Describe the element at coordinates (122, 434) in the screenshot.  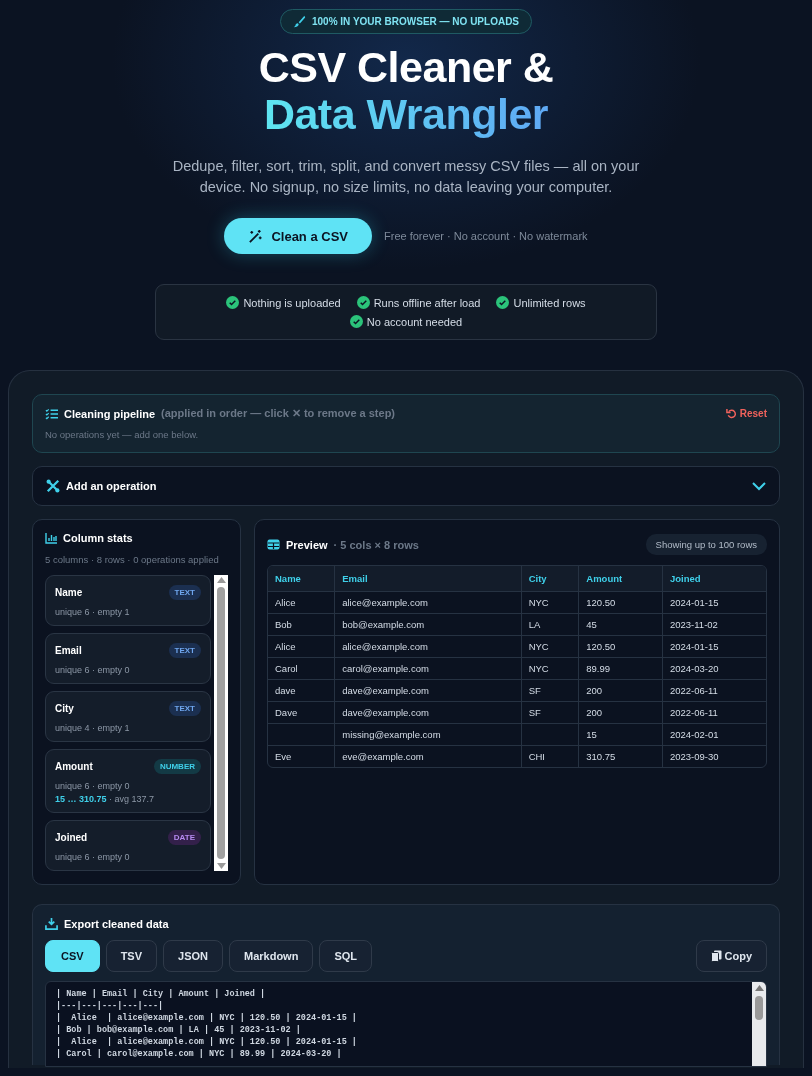
I see `empty-pipeline-text: No operations yet — add one below.` at that location.